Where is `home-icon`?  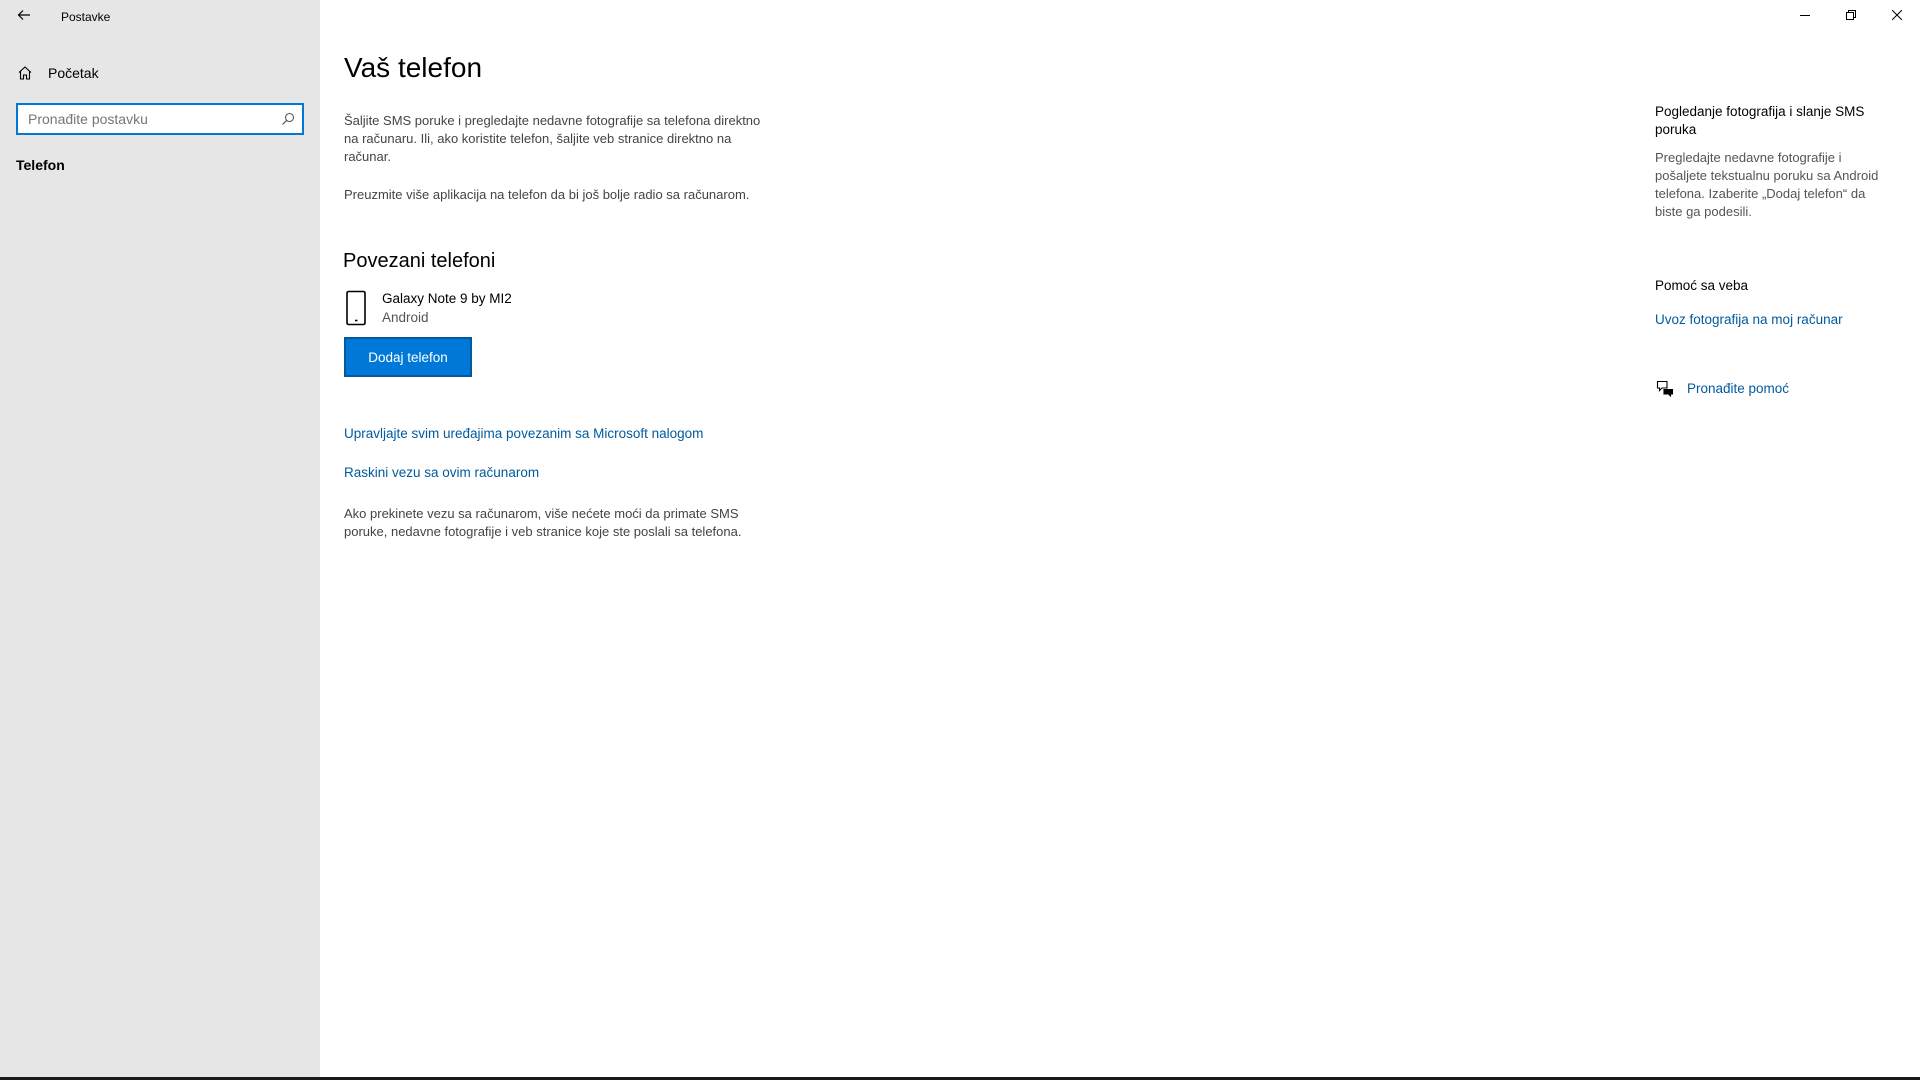
home-icon is located at coordinates (25, 73).